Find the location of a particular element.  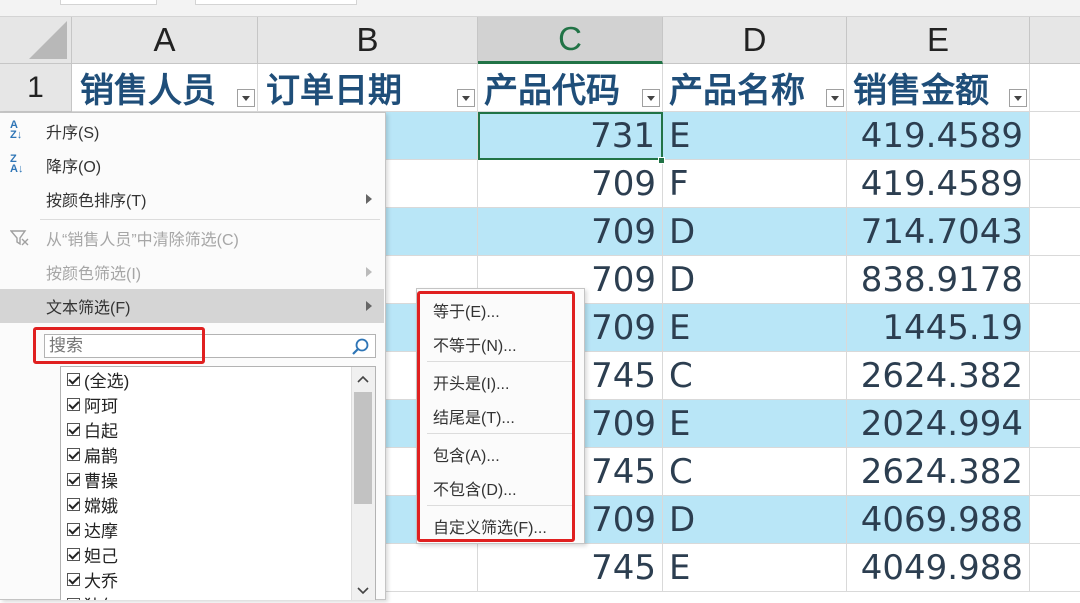

submenu-arrow-icon is located at coordinates (369, 199).